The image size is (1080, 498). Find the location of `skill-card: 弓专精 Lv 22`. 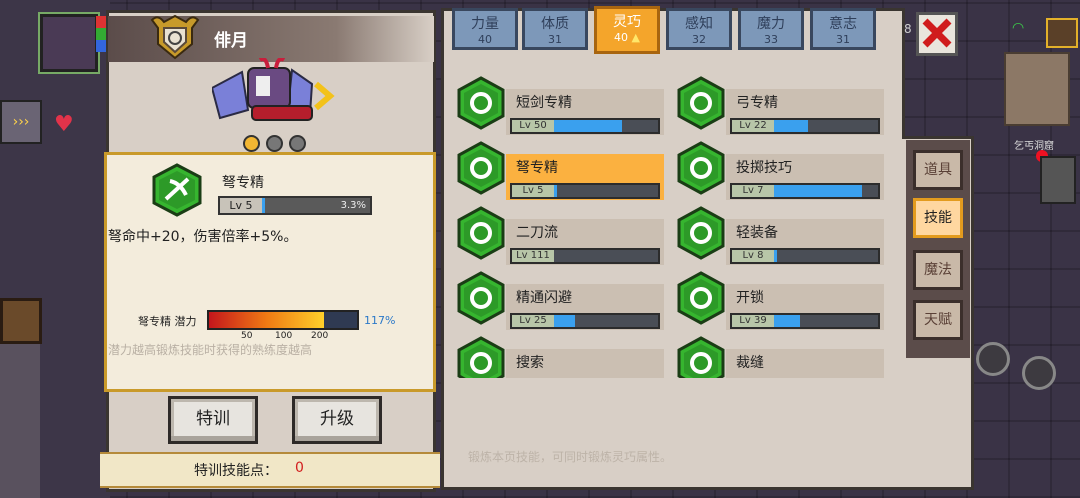

skill-card: 弓专精 Lv 22 is located at coordinates (776, 103).